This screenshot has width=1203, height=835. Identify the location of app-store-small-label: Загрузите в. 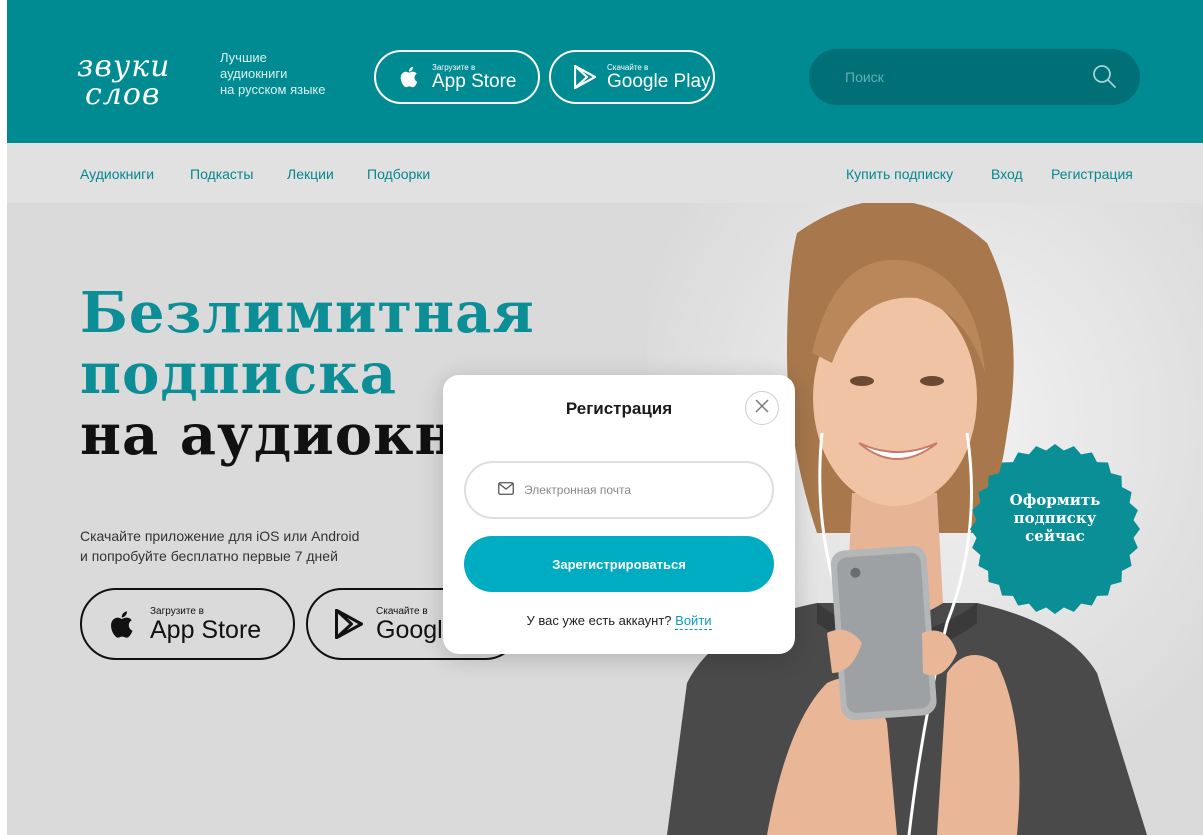
(177, 611).